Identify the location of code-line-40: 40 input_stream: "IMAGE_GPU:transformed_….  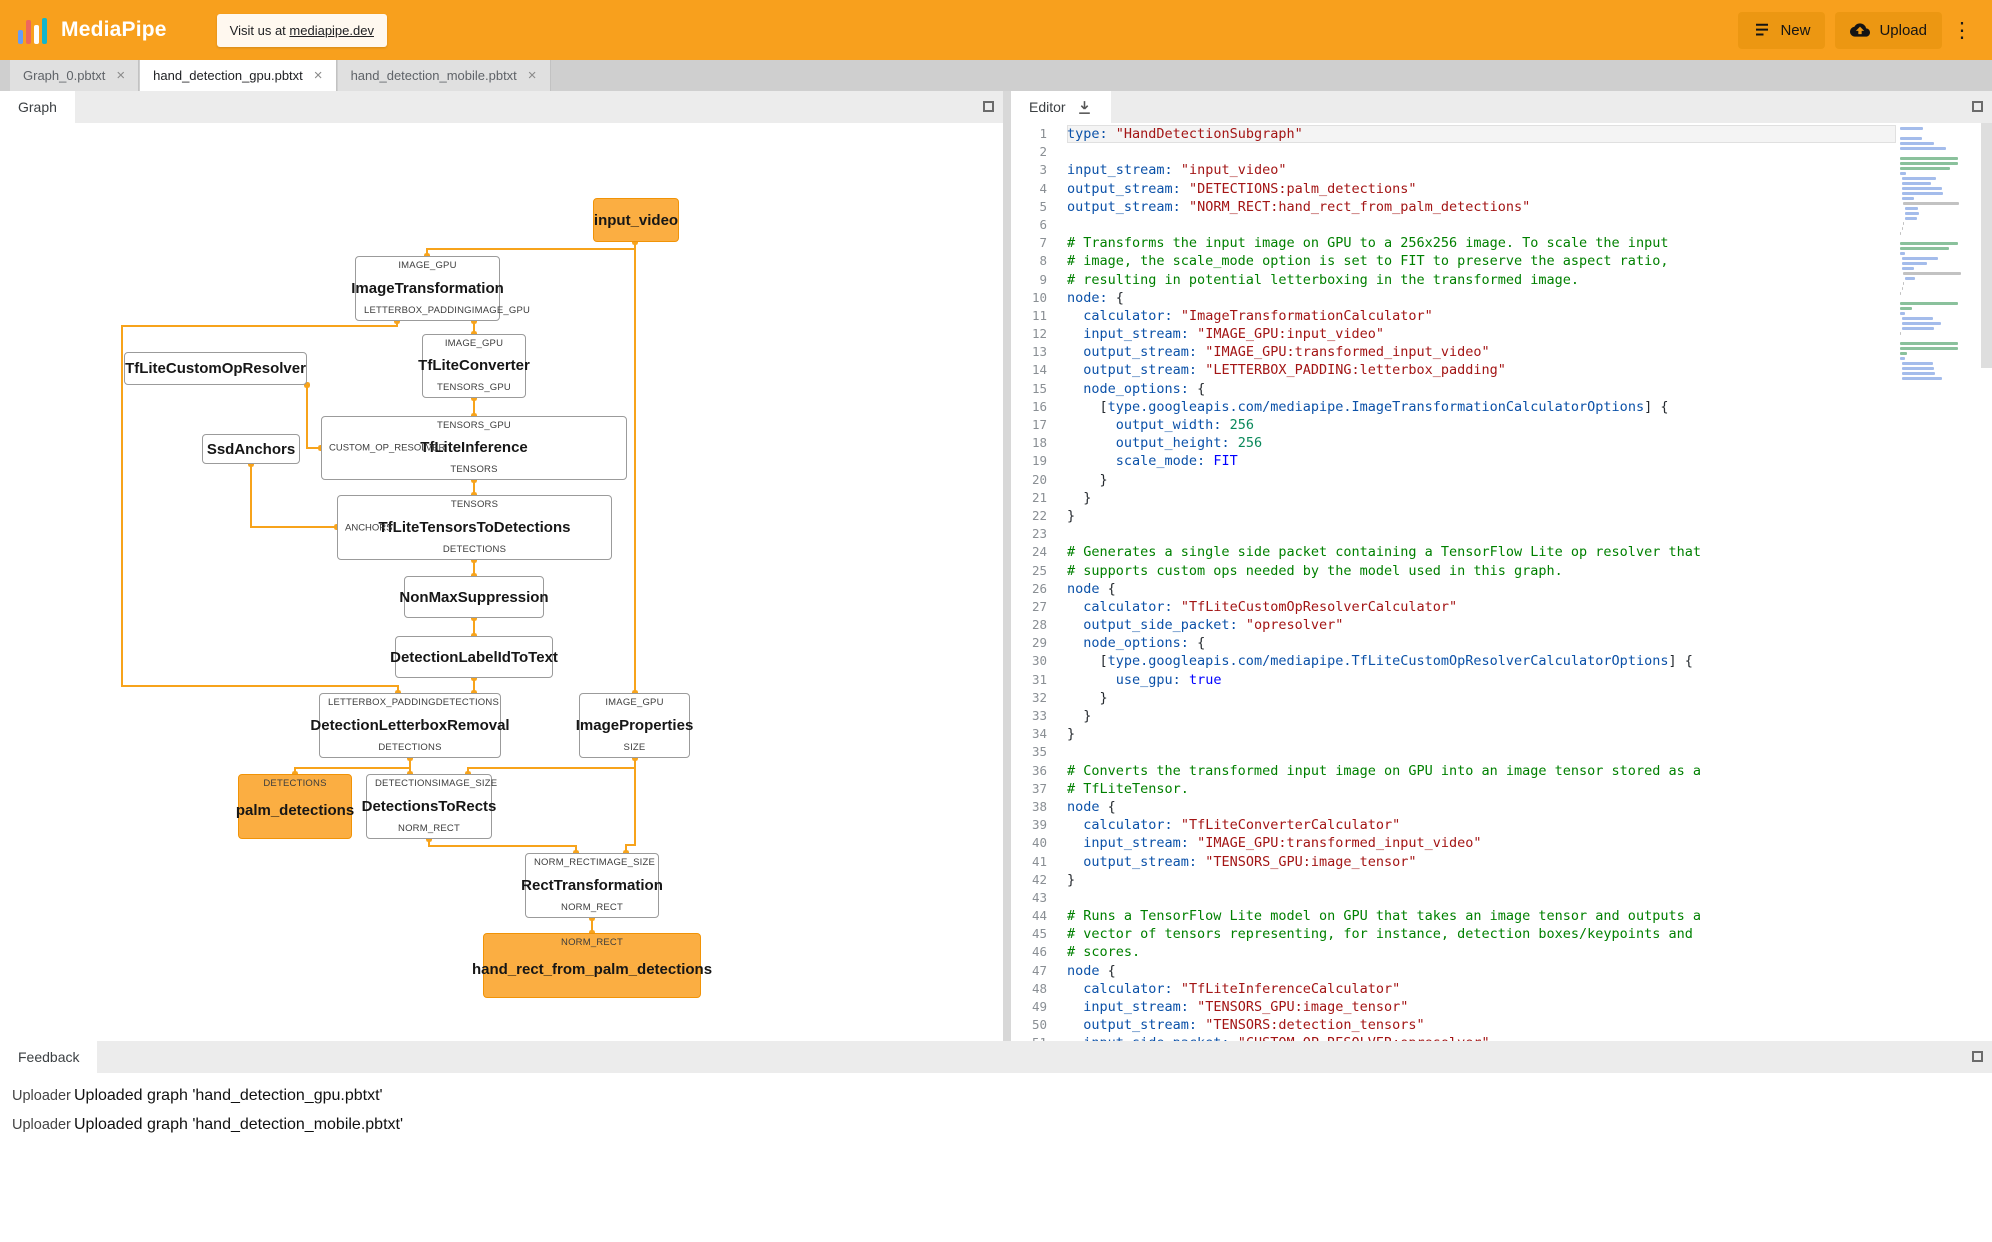
(1453, 843).